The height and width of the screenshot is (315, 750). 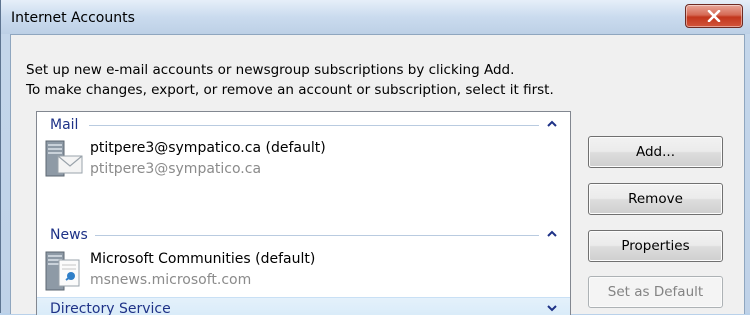 What do you see at coordinates (375, 17) in the screenshot?
I see `title-bar: Internet Accounts` at bounding box center [375, 17].